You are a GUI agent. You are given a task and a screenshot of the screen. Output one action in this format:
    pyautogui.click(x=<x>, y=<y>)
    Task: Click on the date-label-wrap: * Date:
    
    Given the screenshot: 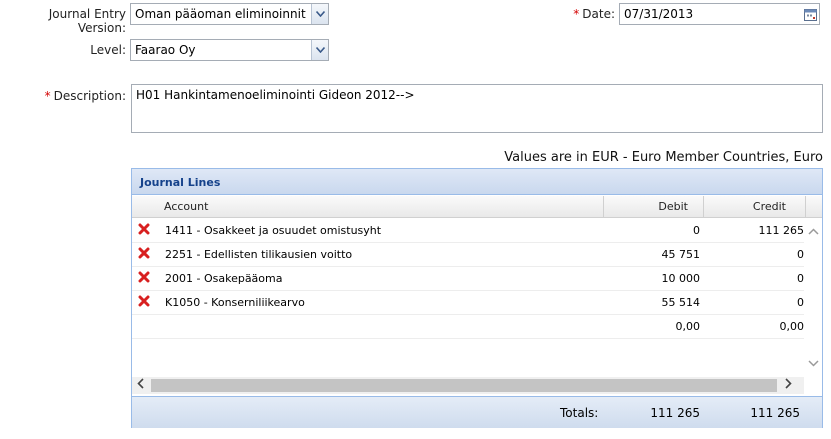 What is the action you would take?
    pyautogui.click(x=577, y=14)
    